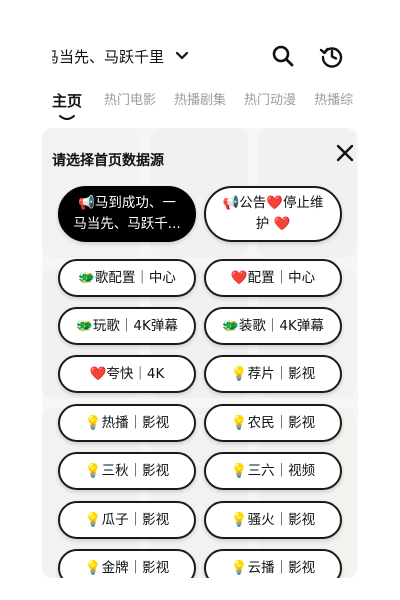 The height and width of the screenshot is (600, 400). I want to click on chevron-down-icon, so click(182, 56).